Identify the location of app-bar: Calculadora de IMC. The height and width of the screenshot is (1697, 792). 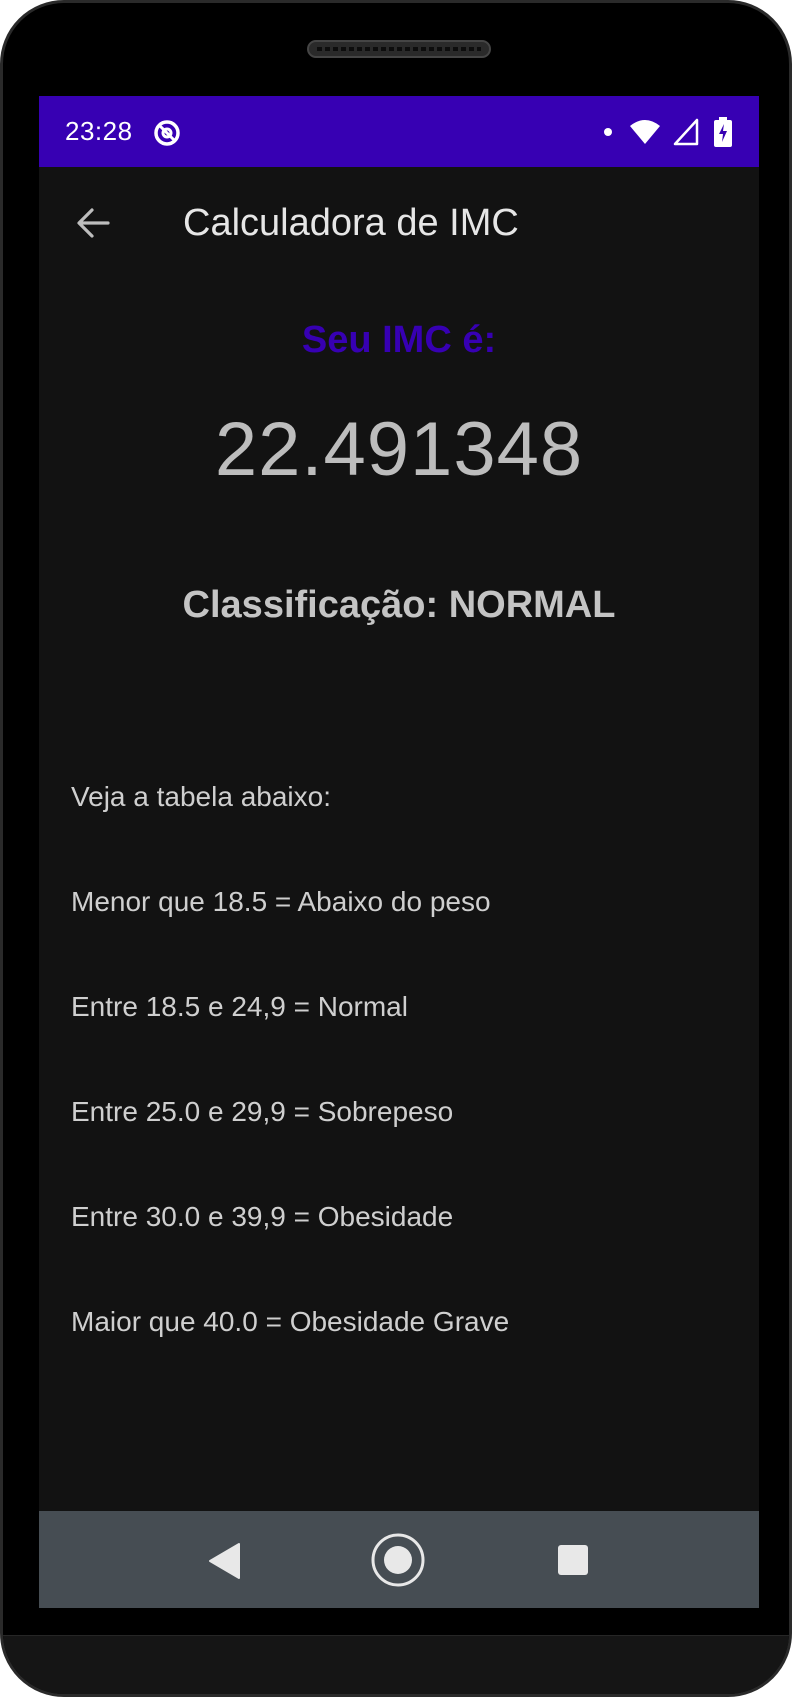
(399, 223).